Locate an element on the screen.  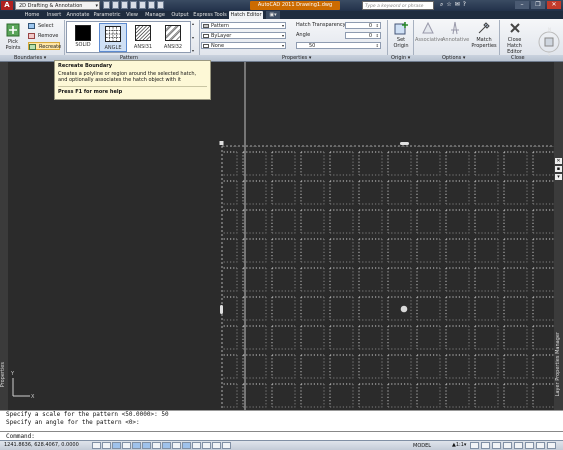
close-palette-icon: ✕ is located at coordinates (558, 161).